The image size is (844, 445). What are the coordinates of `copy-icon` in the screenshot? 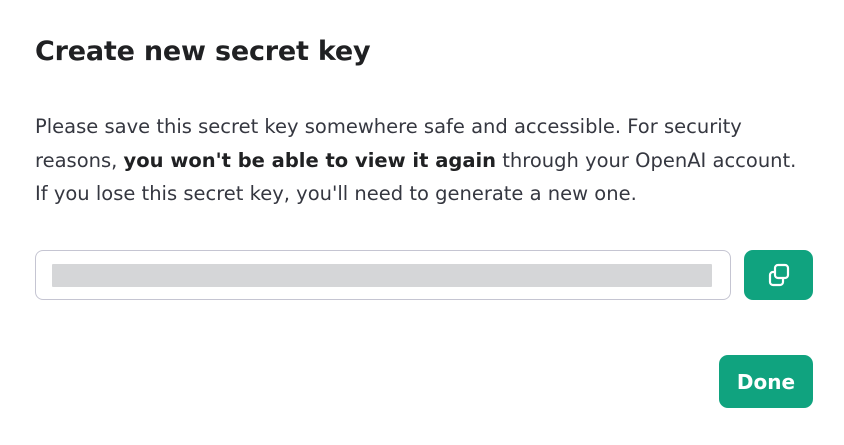 It's located at (779, 275).